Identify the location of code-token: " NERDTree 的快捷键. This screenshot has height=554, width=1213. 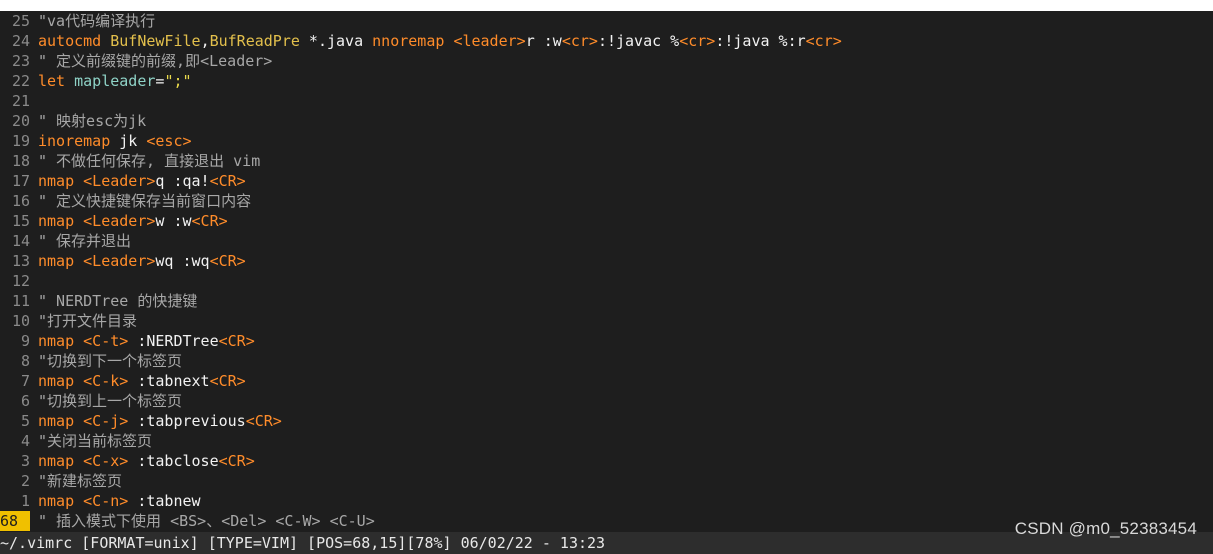
(118, 301).